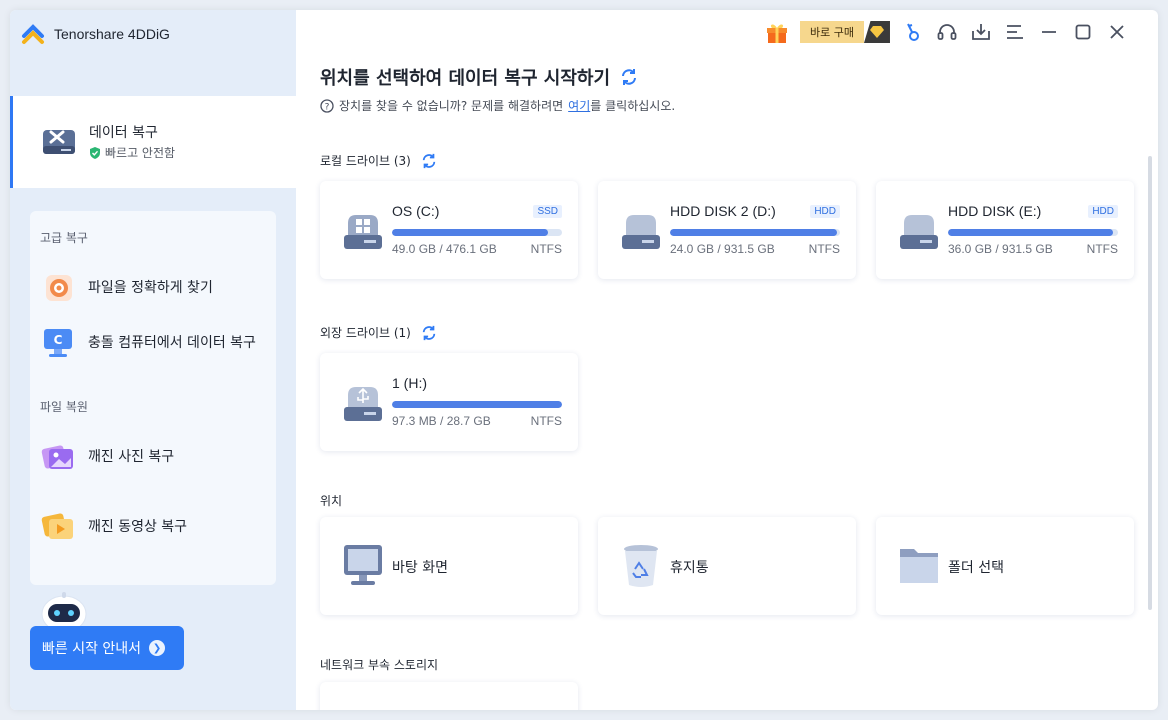 The image size is (1168, 720). I want to click on drive-name: OS (C:), so click(416, 211).